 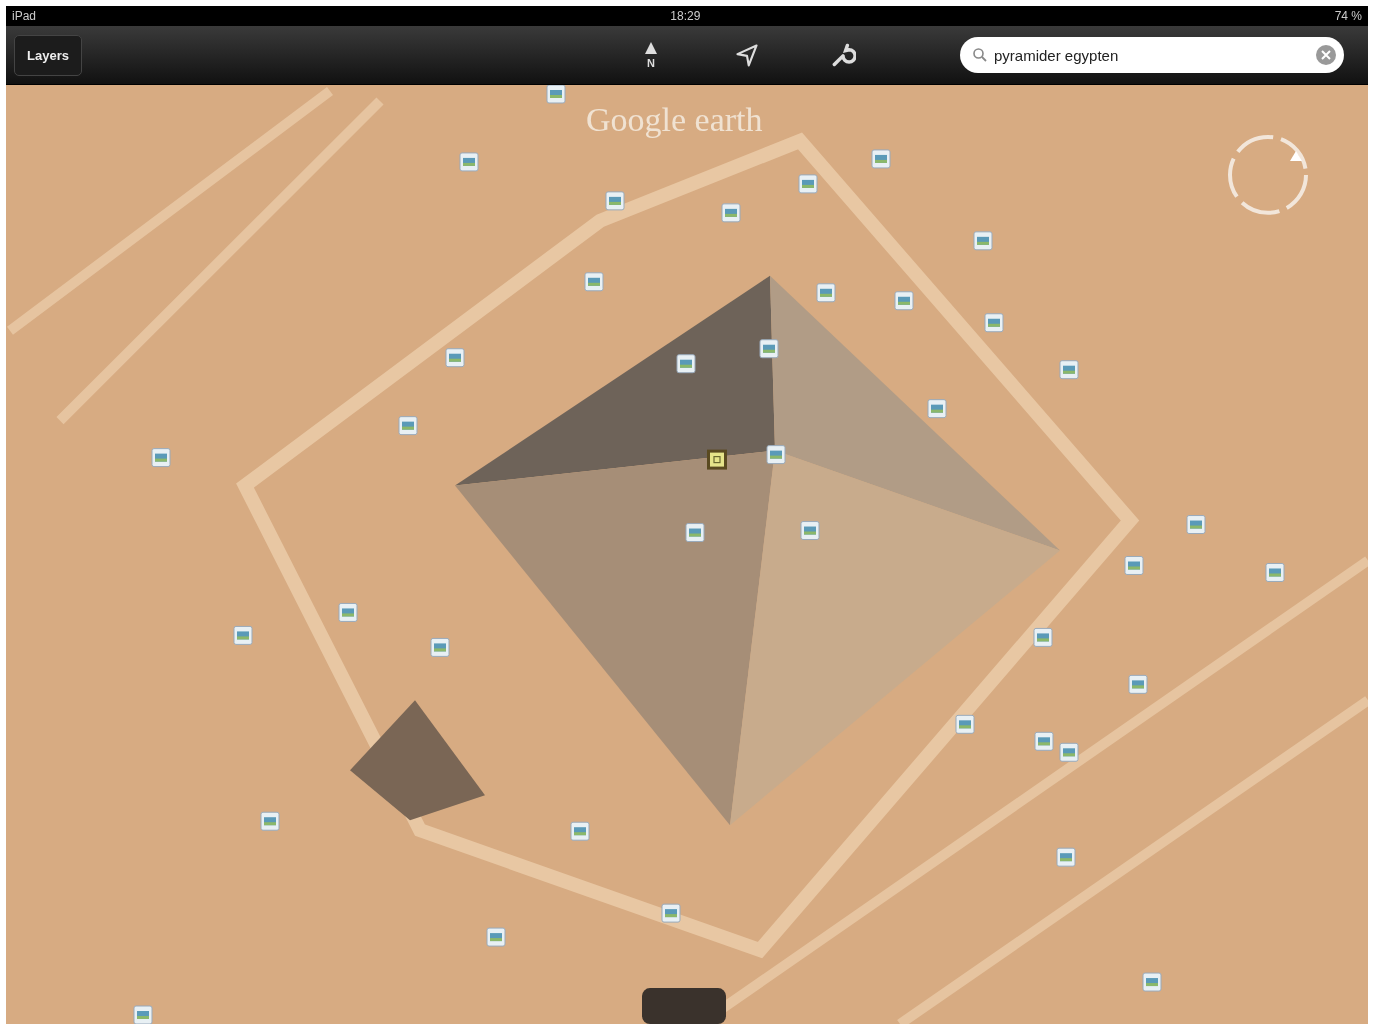 I want to click on selected-placemark-icon, so click(x=717, y=459).